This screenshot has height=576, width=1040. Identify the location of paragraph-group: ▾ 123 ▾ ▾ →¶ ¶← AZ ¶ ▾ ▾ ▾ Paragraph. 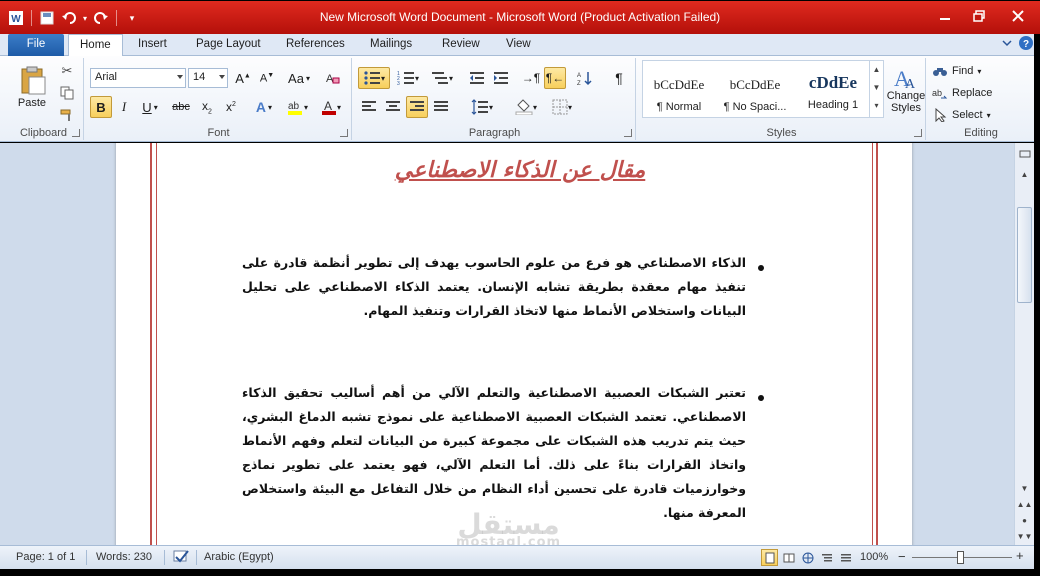
(495, 99).